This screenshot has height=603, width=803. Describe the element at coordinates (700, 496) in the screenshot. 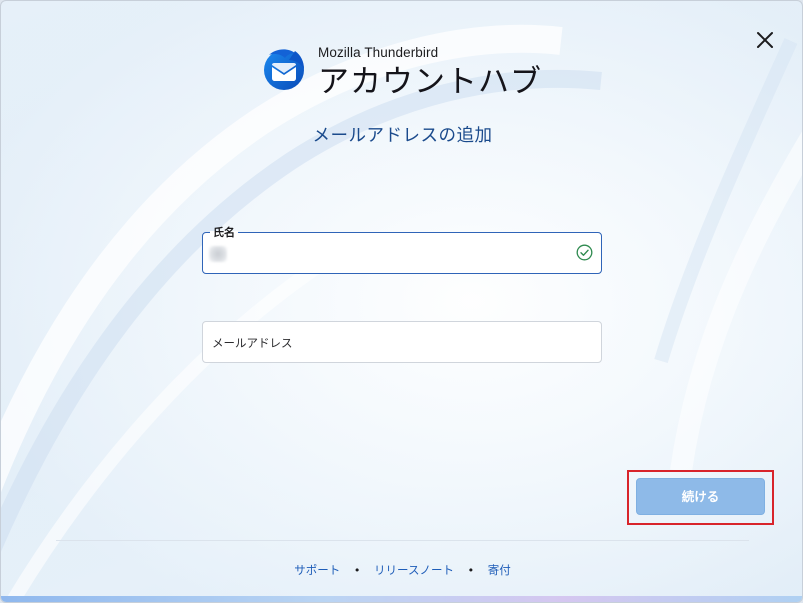

I see `continue-button: 続ける` at that location.